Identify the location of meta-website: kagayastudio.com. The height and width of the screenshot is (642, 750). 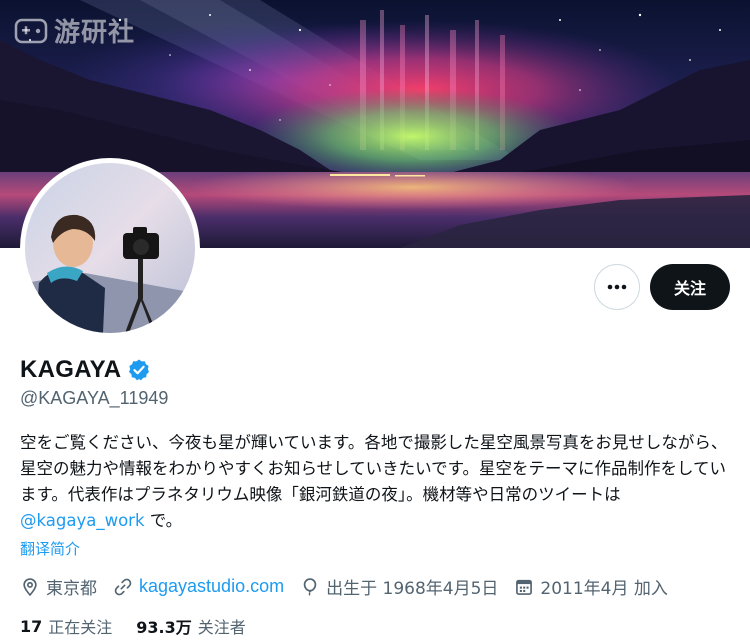
(198, 586).